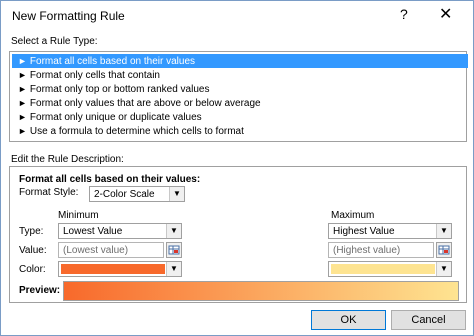 The width and height of the screenshot is (474, 336). I want to click on format-style-label: Format Style:, so click(49, 192).